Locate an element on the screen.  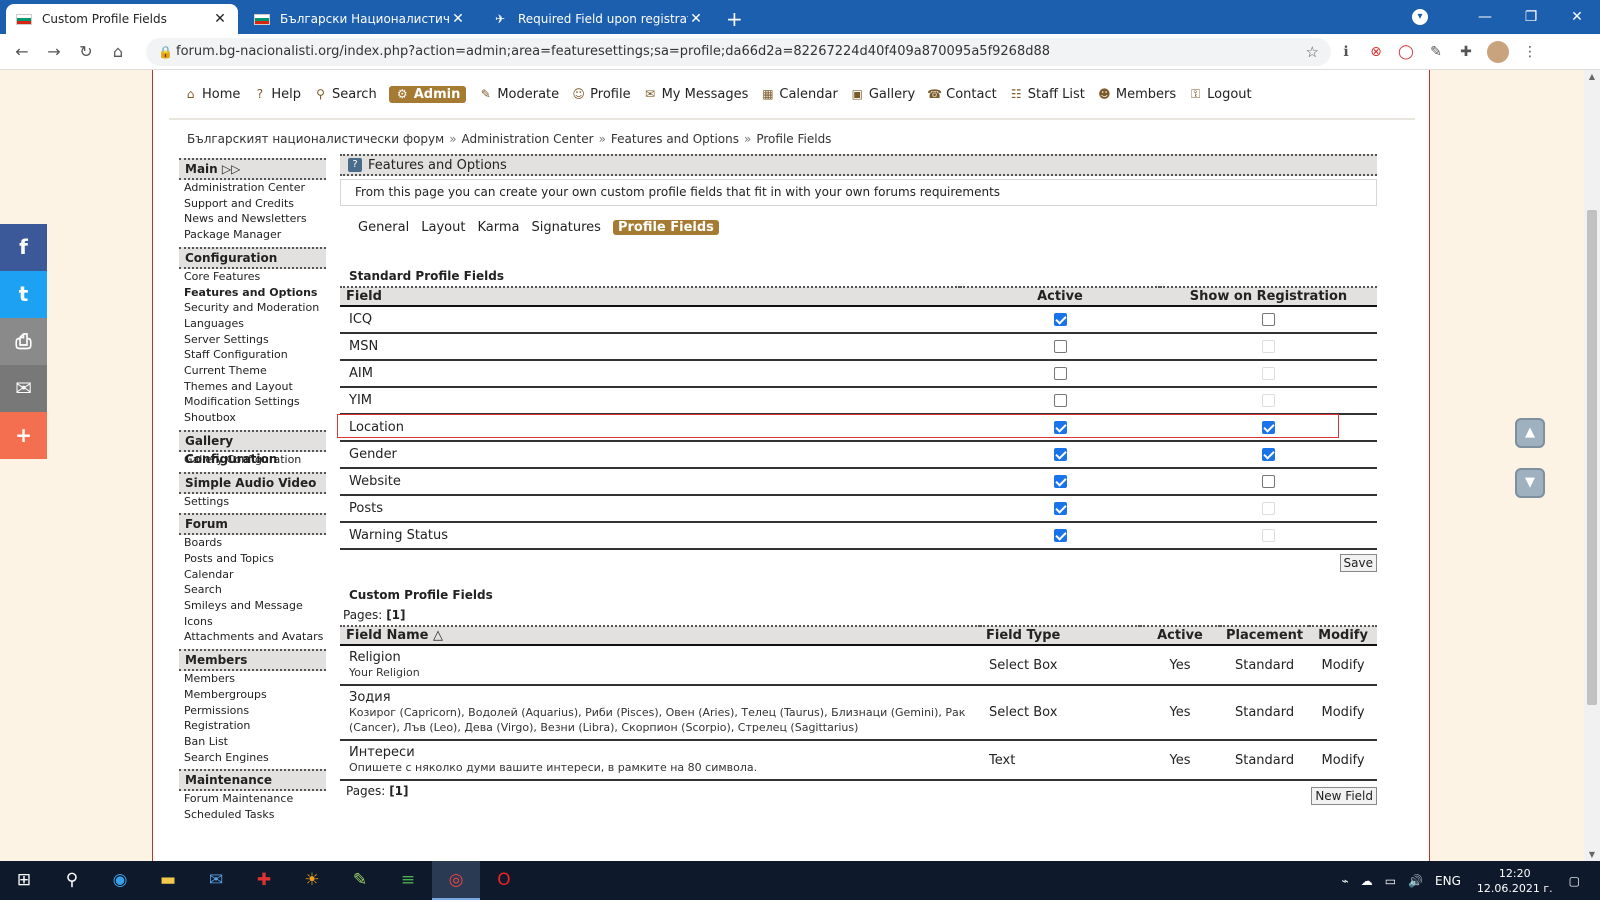
tab-search-icon: ▾ is located at coordinates (1420, 17).